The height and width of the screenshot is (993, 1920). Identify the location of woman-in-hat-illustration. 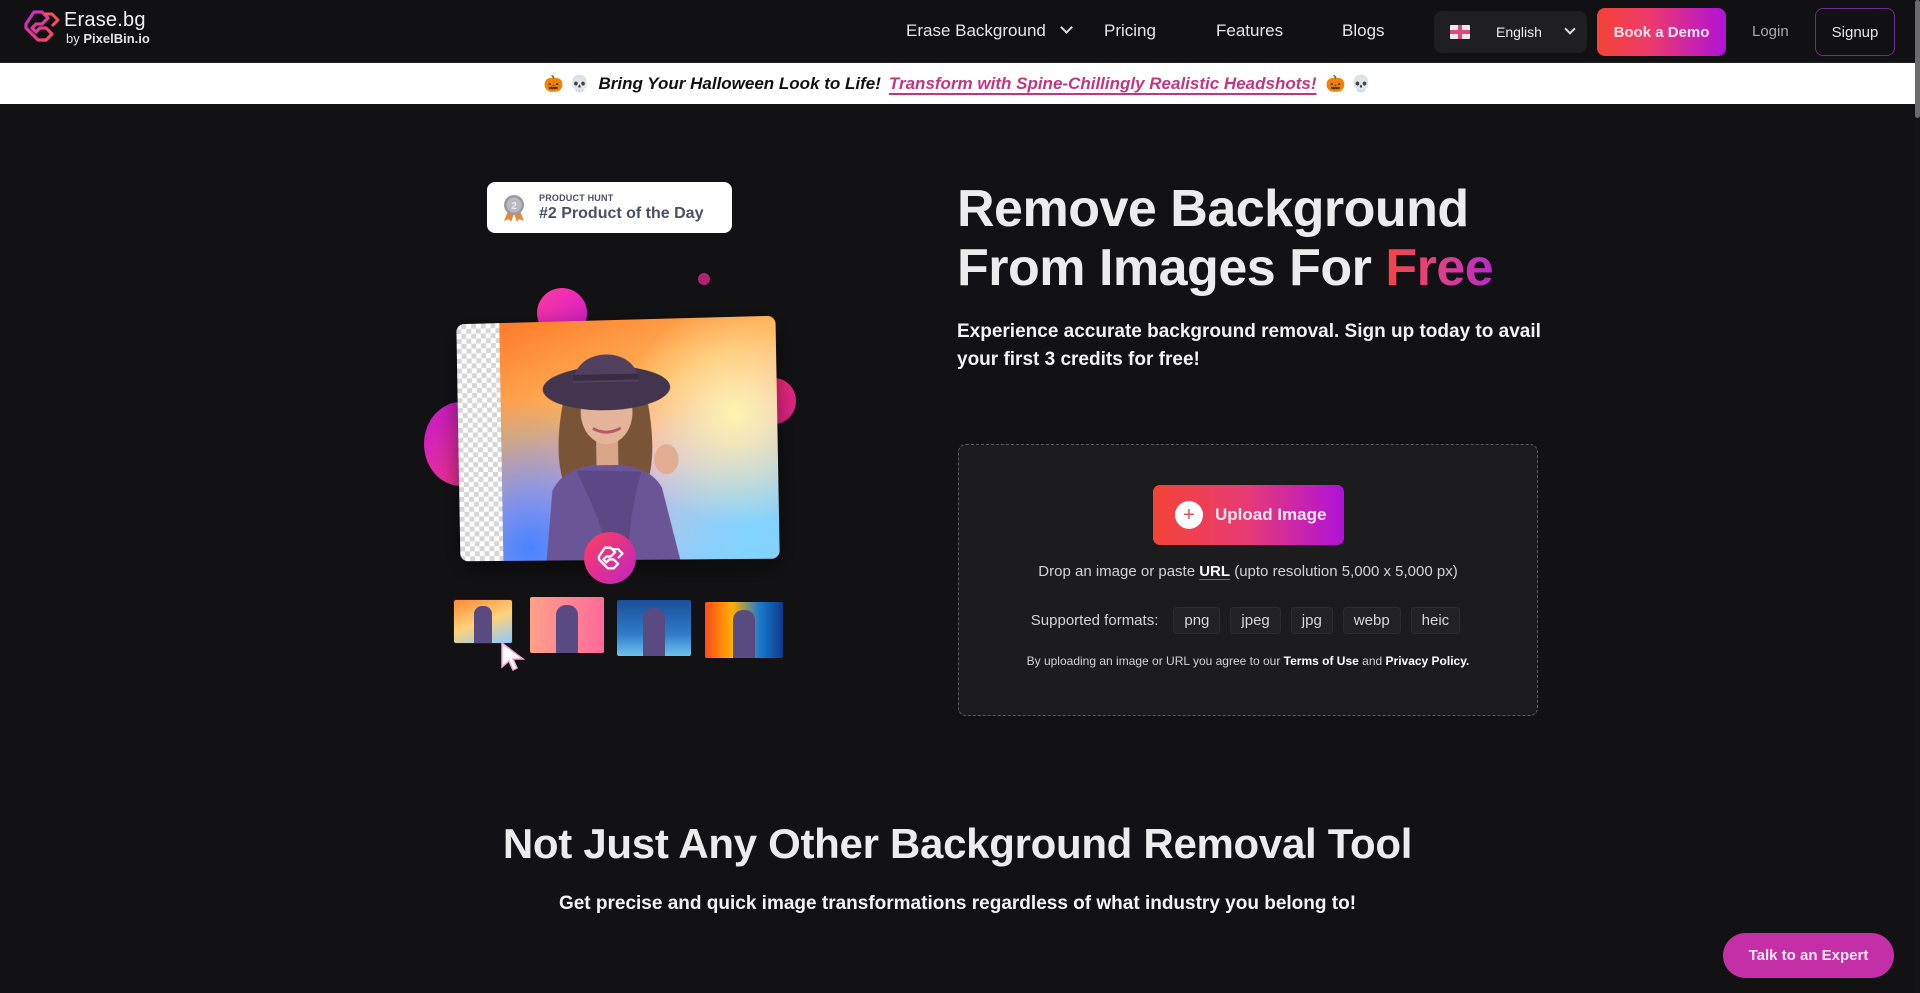
(611, 457).